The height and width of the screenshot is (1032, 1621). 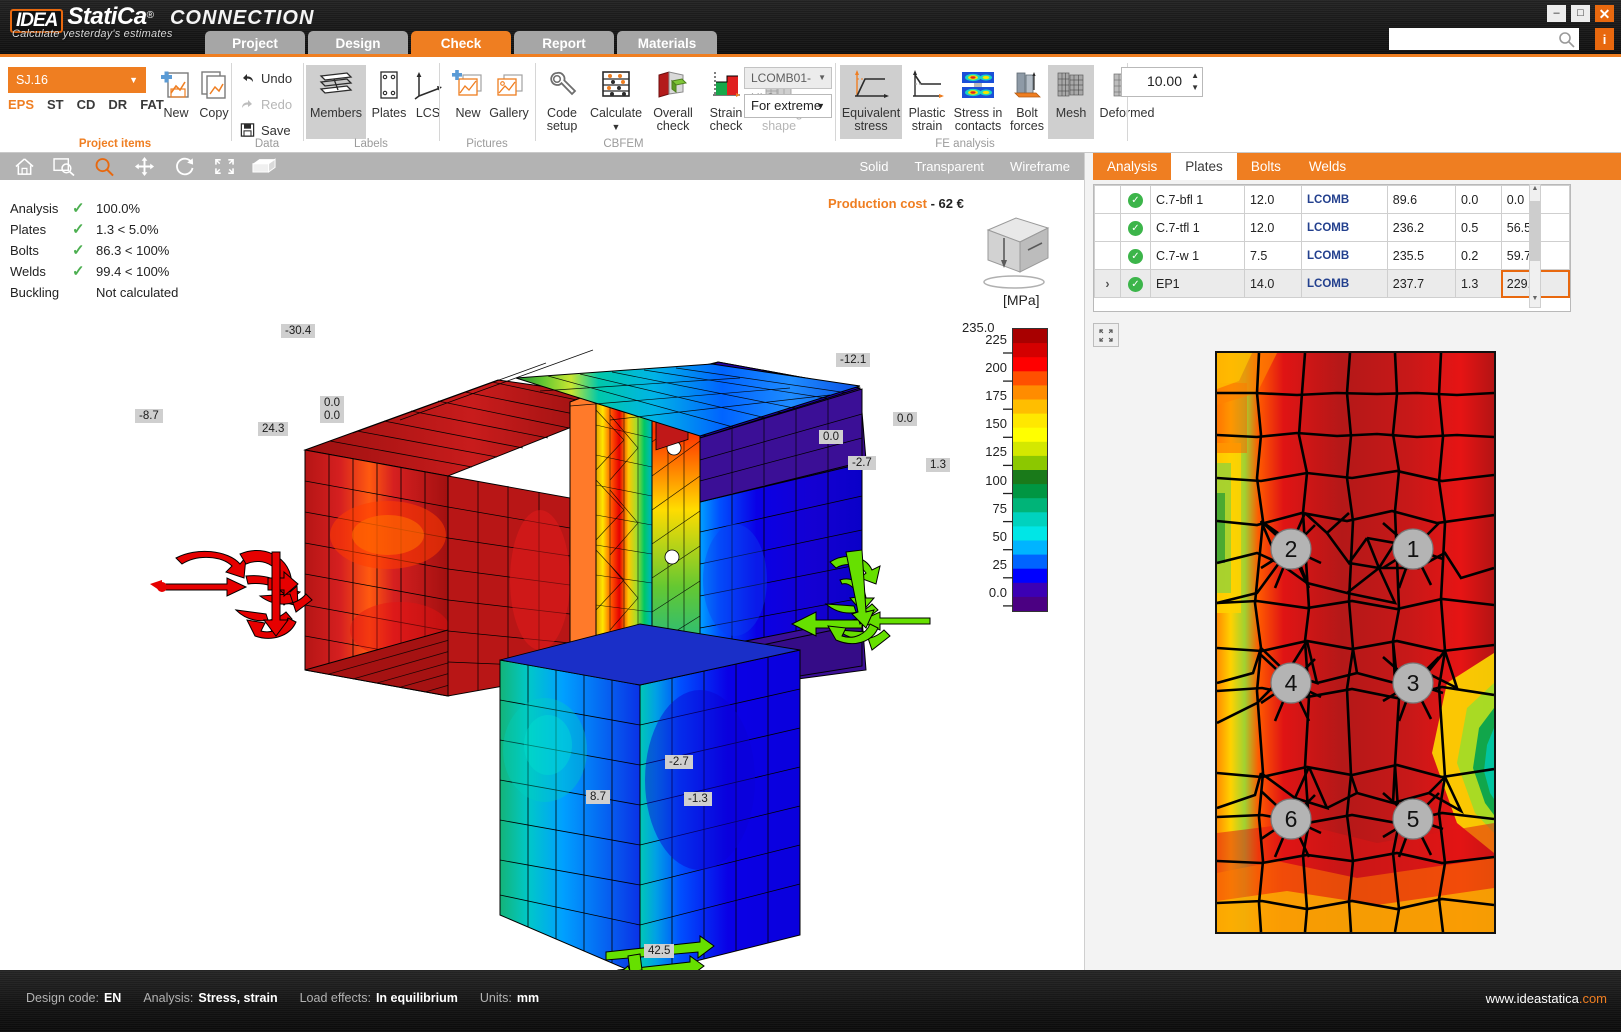 I want to click on plate-detail-view: 1 2 3 4 5 6, so click(x=1355, y=642).